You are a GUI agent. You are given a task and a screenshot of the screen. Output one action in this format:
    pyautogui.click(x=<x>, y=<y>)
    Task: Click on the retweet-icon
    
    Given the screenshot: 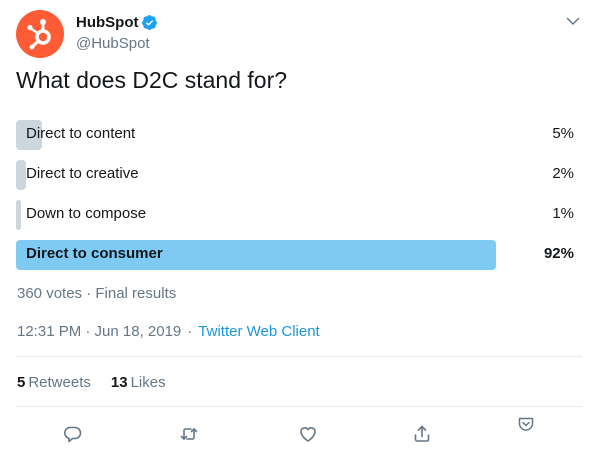 What is the action you would take?
    pyautogui.click(x=189, y=434)
    